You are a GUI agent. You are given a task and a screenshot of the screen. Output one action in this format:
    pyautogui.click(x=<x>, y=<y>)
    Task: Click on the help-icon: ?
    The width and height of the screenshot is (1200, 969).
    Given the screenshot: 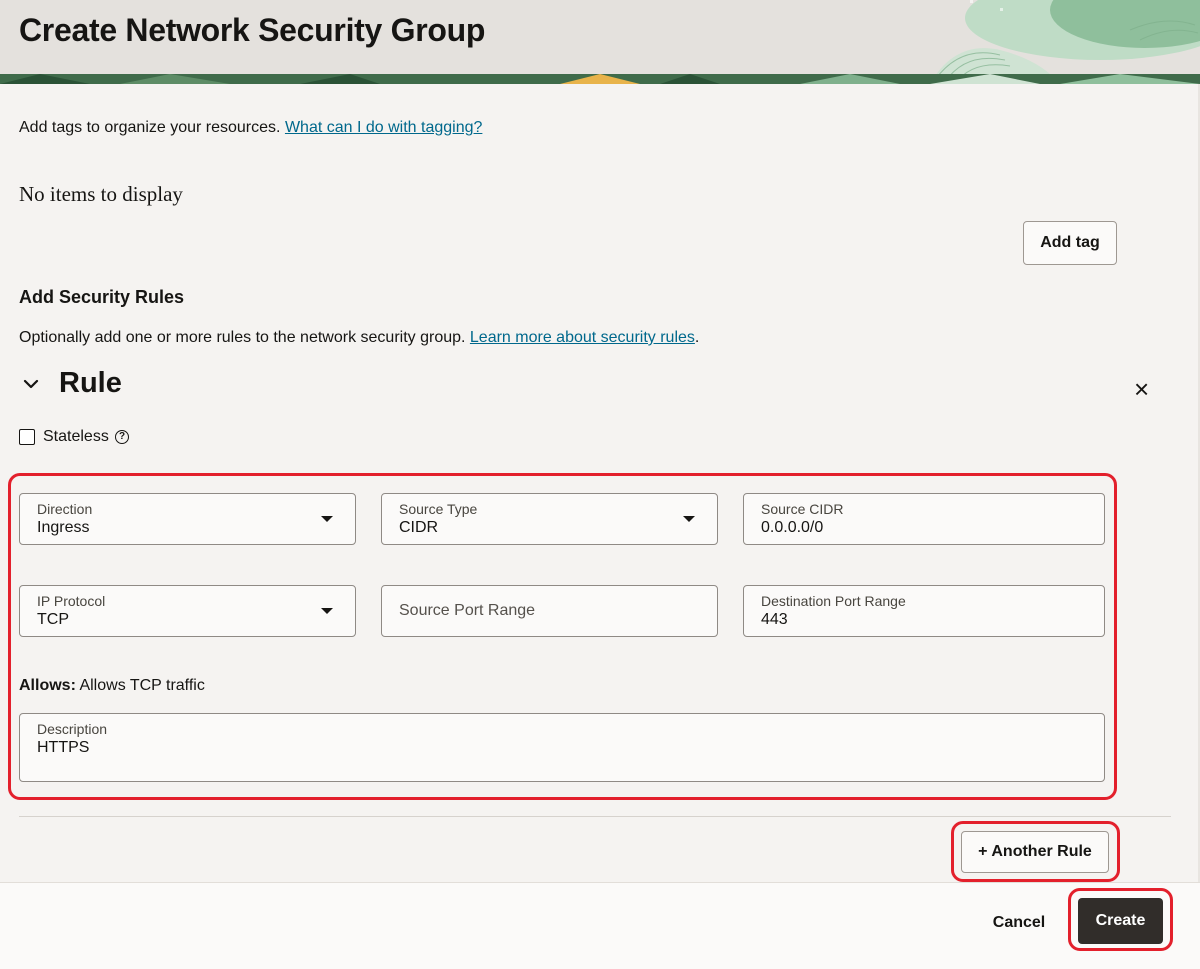 What is the action you would take?
    pyautogui.click(x=122, y=437)
    